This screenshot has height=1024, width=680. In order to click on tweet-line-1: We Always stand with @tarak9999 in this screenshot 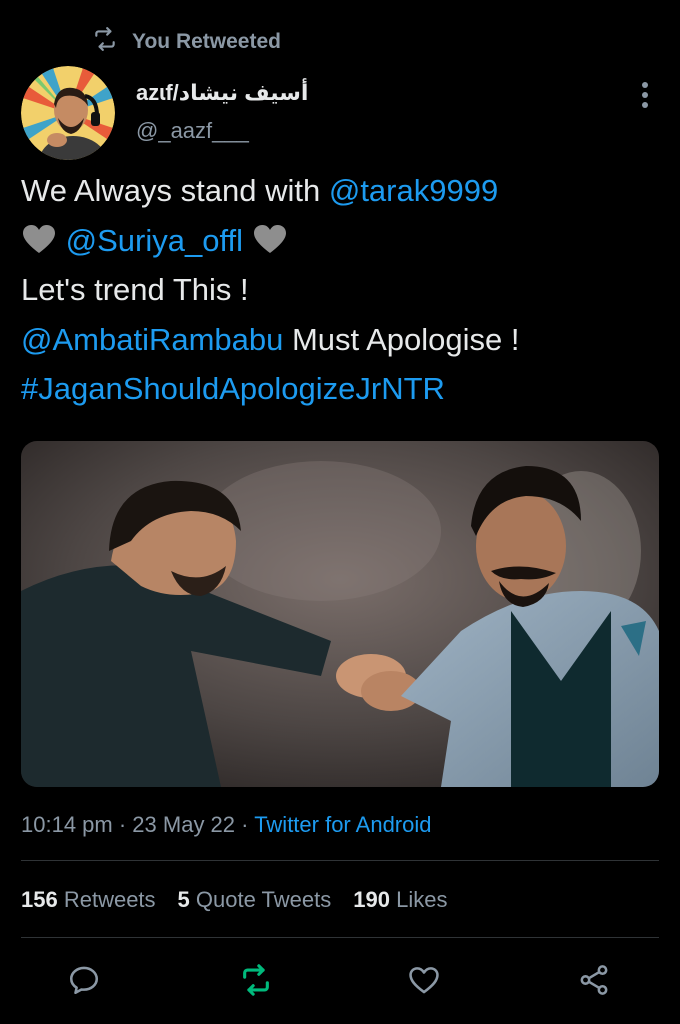, I will do `click(341, 191)`.